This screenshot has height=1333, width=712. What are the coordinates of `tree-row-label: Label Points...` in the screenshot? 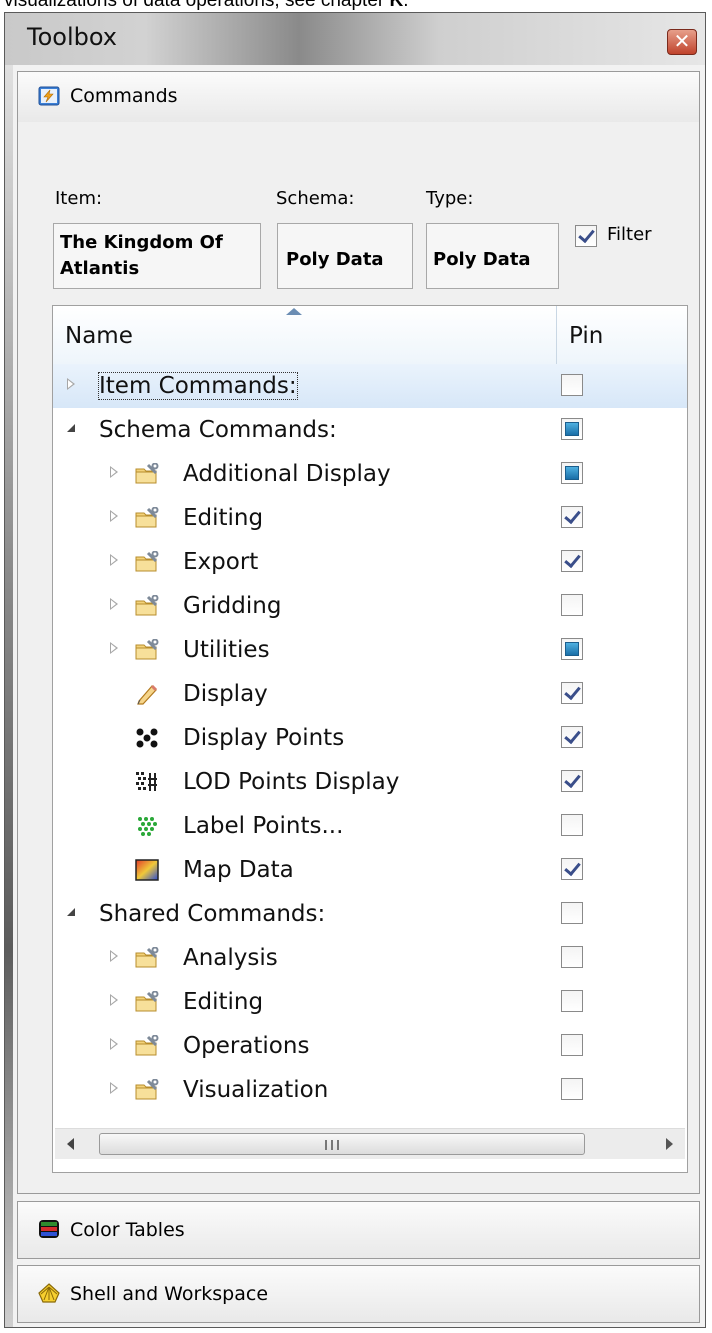 It's located at (263, 826).